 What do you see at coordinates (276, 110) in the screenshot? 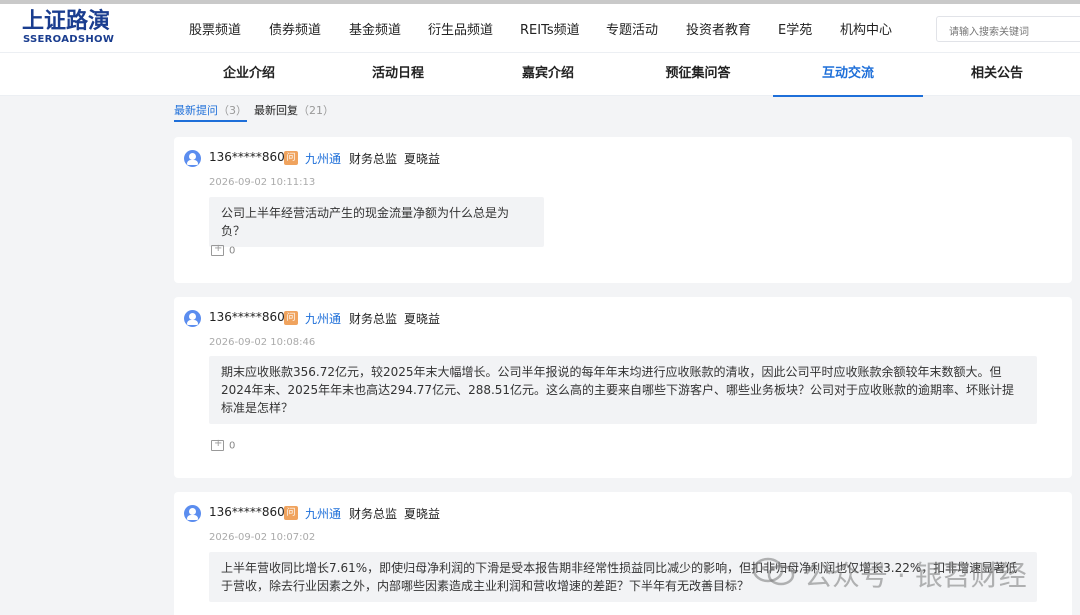
I see `tab-latest-replies-label: 最新回复` at bounding box center [276, 110].